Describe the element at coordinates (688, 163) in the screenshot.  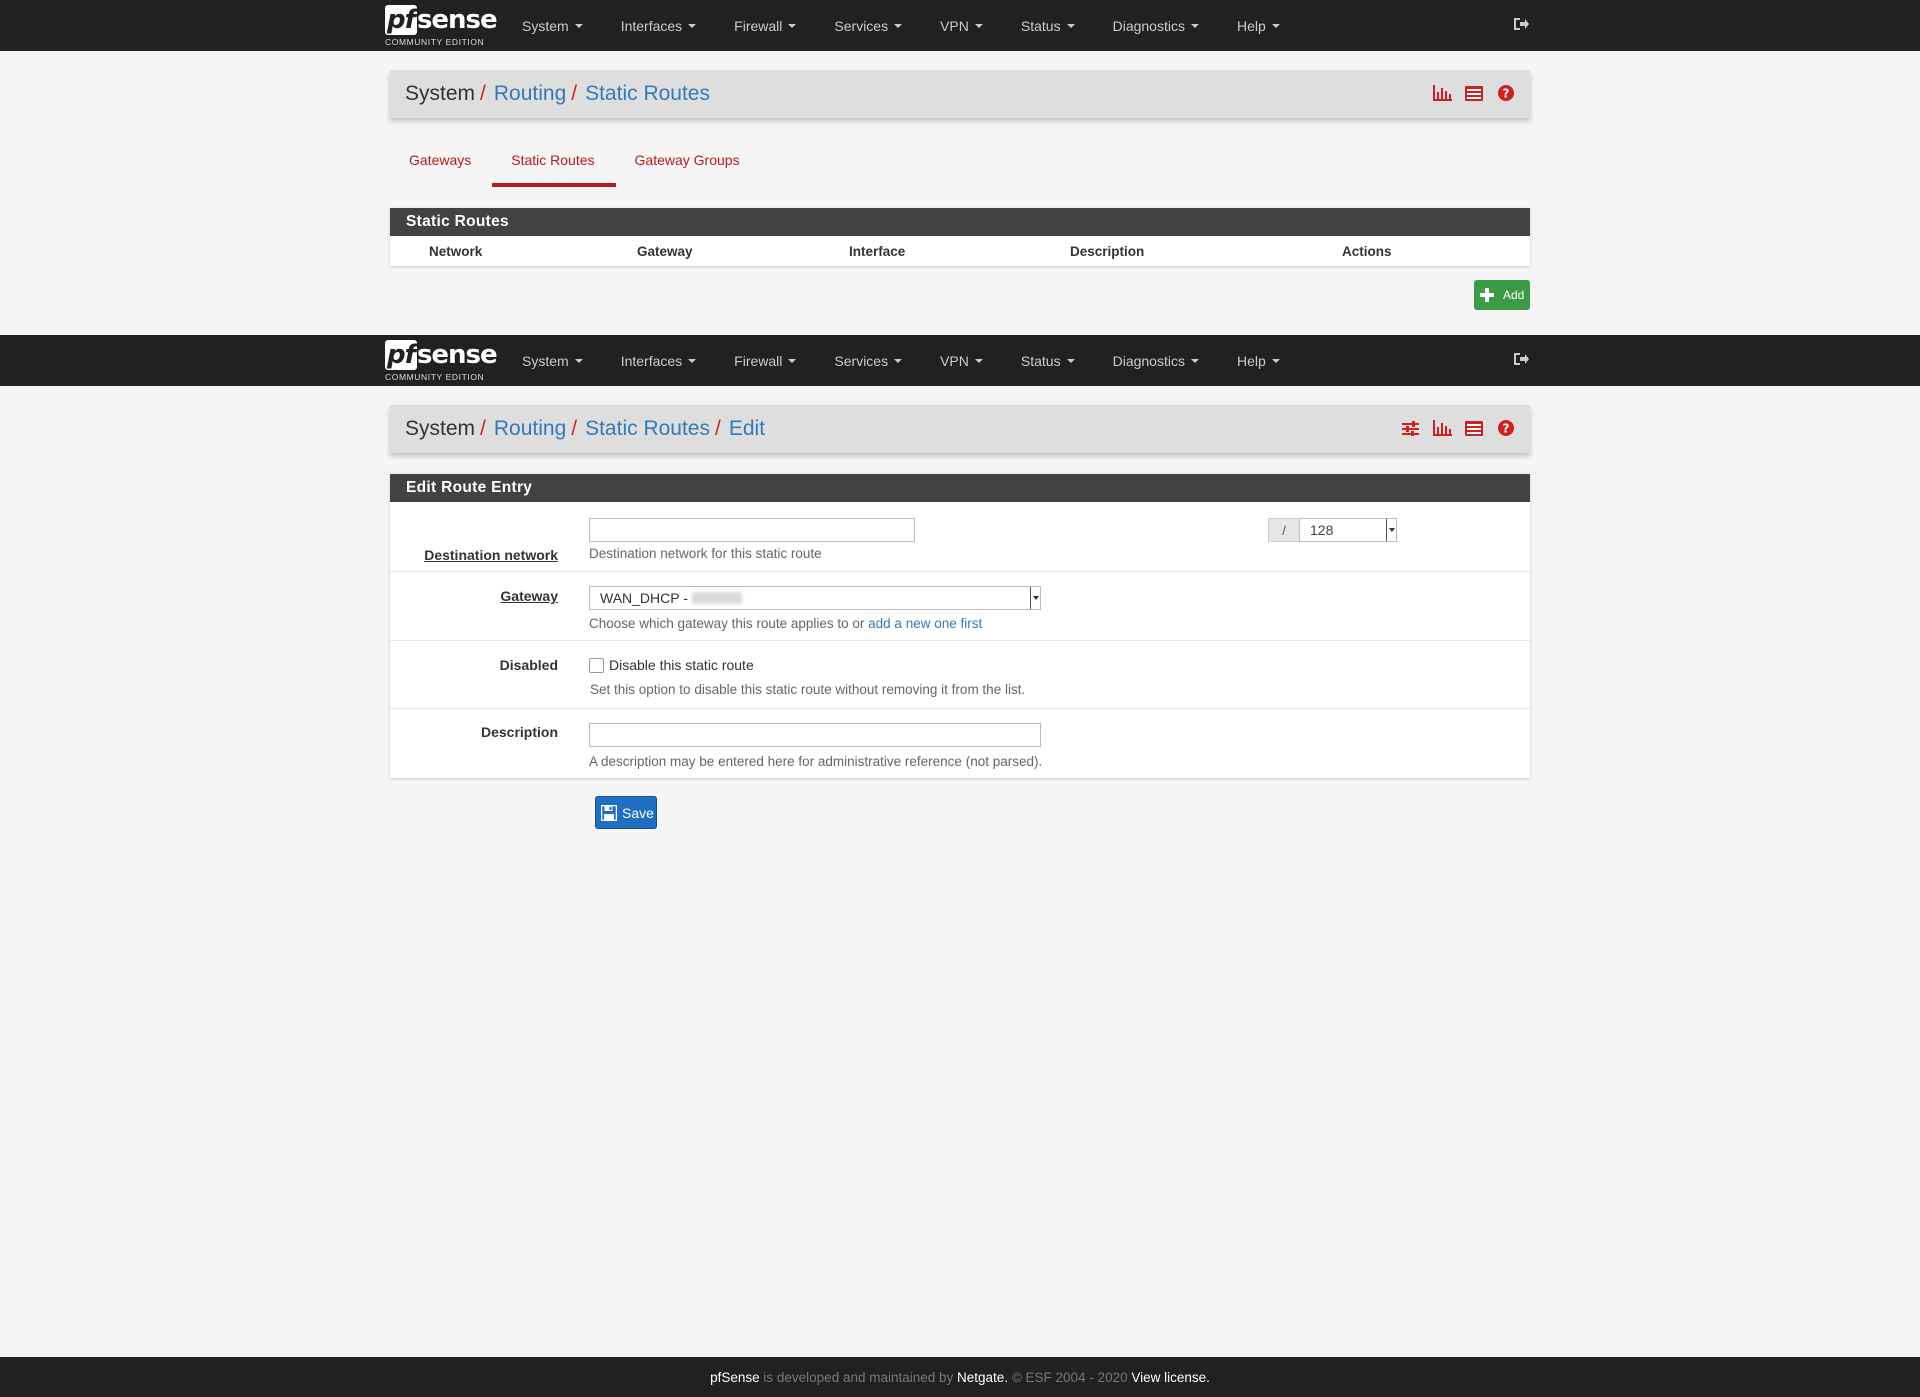
I see `tab-gateway-groups: Gateway Groups` at that location.